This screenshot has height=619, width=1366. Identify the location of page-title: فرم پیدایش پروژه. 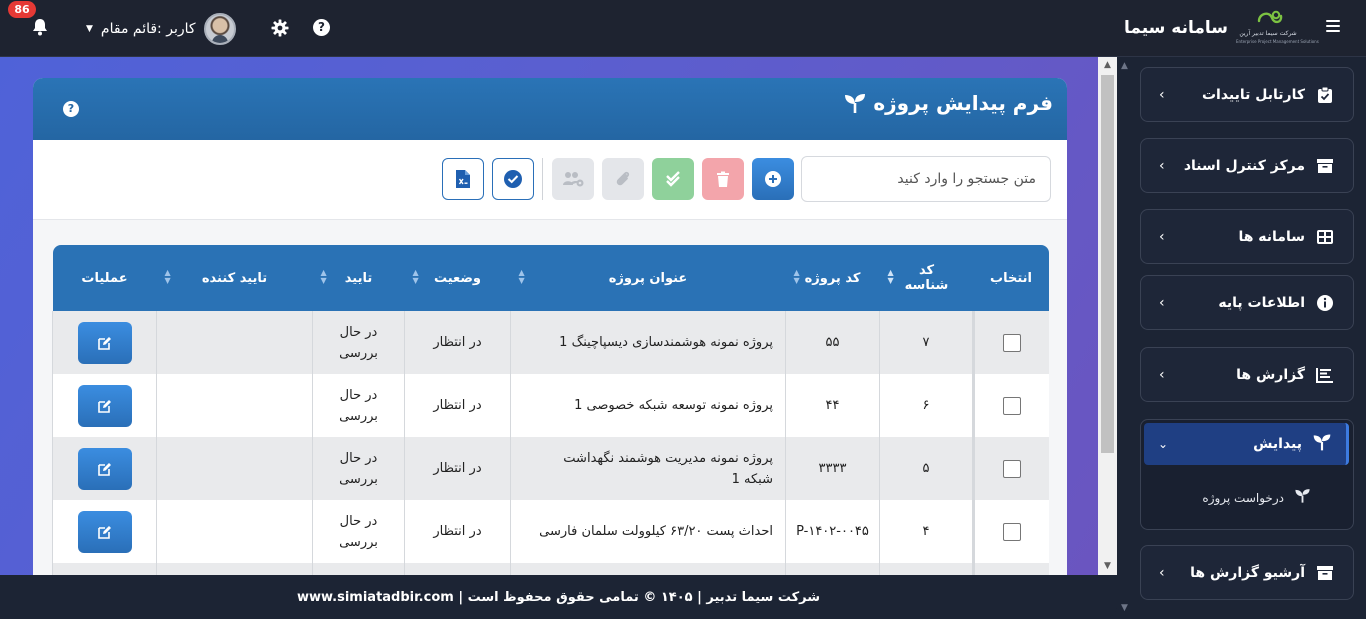
(948, 103).